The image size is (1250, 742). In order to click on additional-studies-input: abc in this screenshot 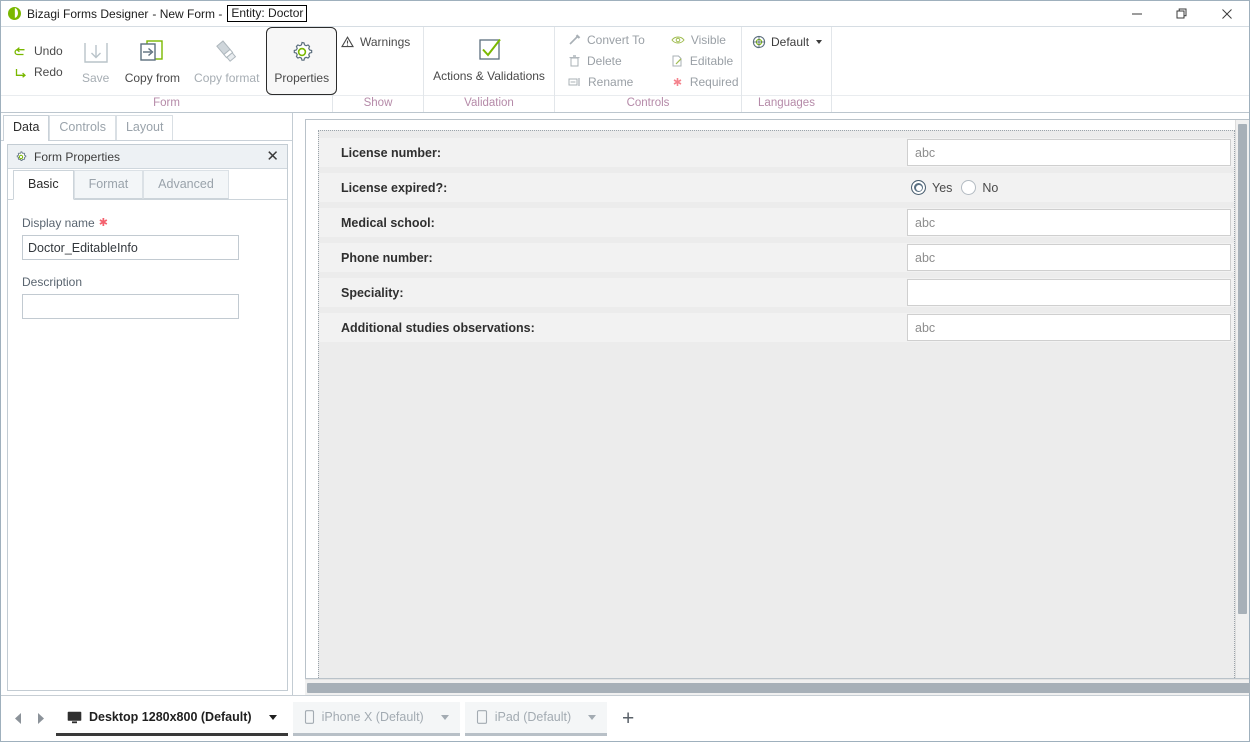, I will do `click(1069, 327)`.